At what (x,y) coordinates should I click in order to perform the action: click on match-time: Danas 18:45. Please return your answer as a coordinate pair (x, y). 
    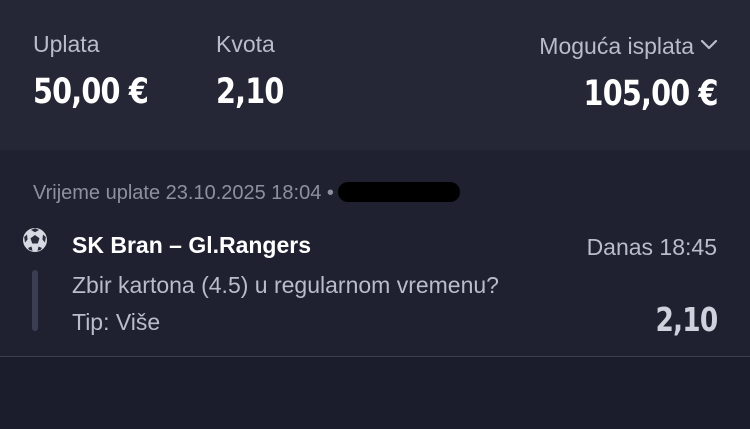
    Looking at the image, I should click on (651, 247).